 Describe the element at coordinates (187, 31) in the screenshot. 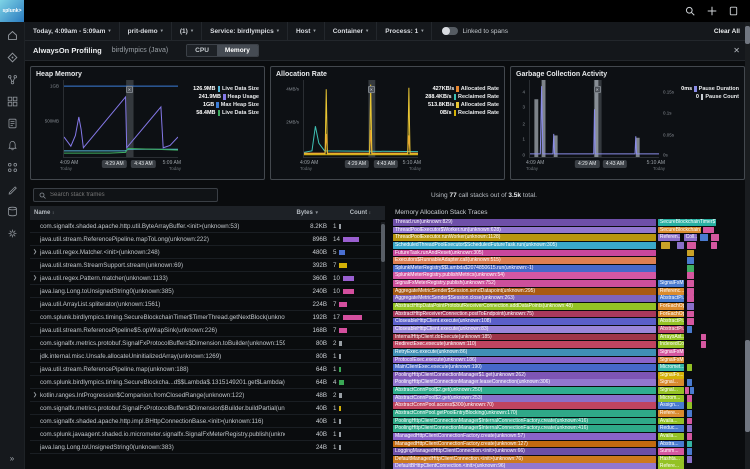

I see `filter-dropdown--1-: (1) ▾` at that location.